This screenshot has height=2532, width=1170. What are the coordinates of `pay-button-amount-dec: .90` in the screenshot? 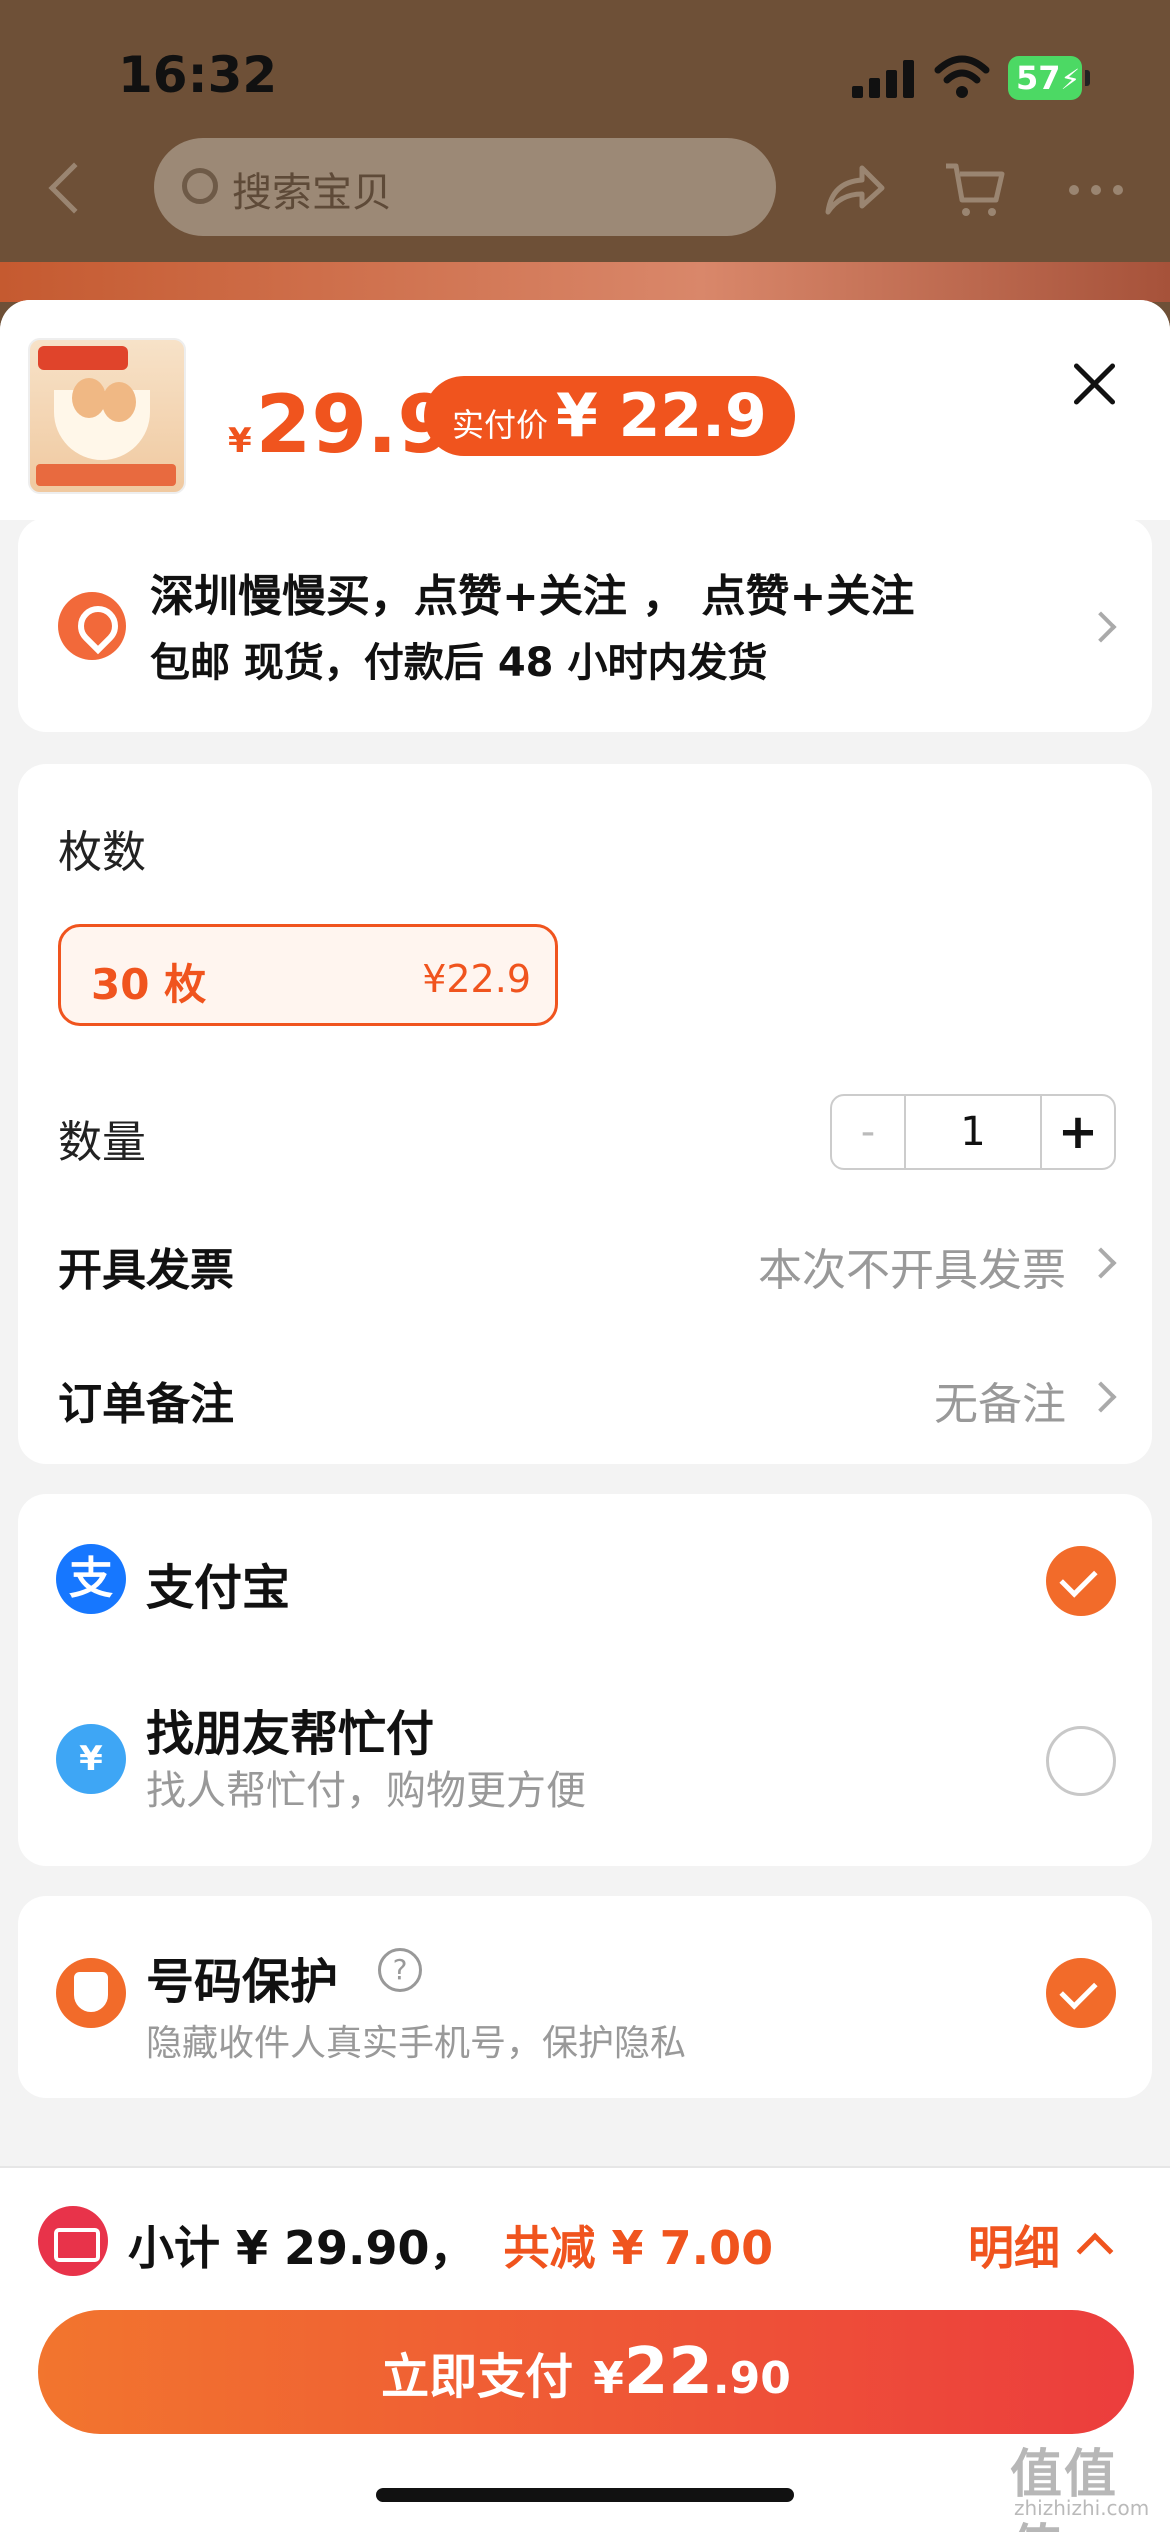 It's located at (751, 2378).